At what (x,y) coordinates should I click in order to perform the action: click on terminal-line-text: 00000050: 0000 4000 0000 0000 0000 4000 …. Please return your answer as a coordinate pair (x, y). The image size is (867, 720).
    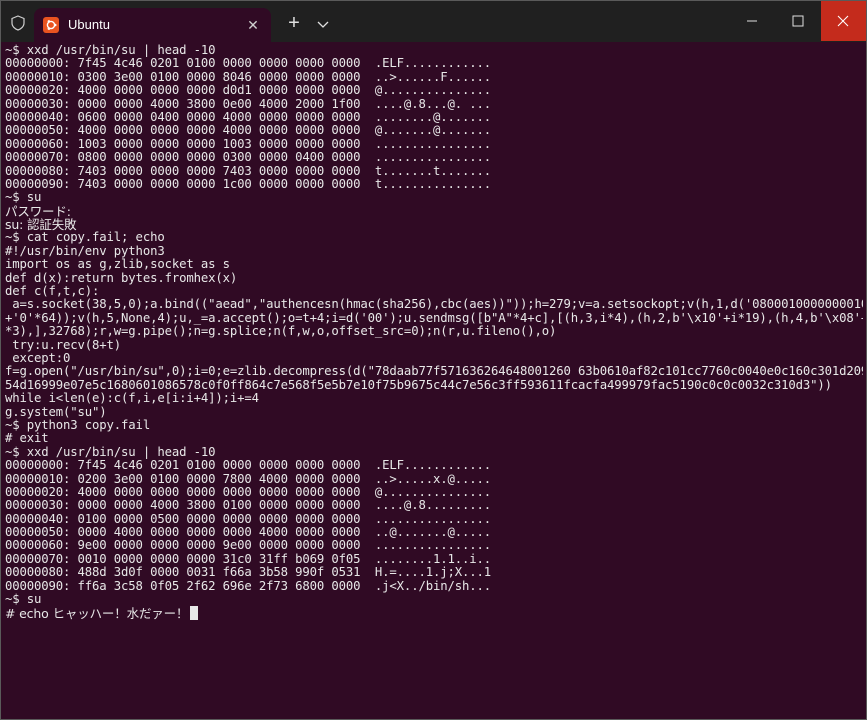
    Looking at the image, I should click on (248, 532).